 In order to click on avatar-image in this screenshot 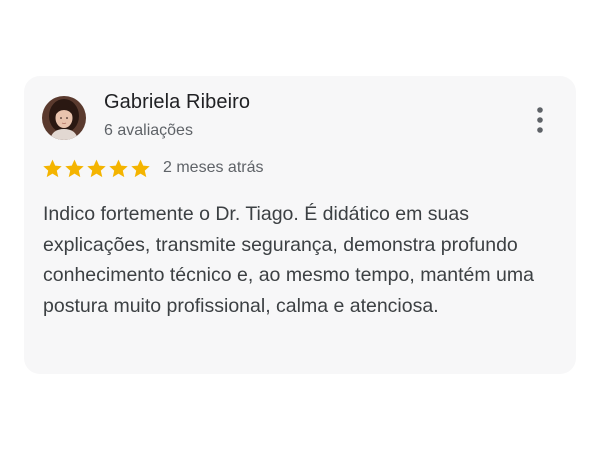, I will do `click(64, 118)`.